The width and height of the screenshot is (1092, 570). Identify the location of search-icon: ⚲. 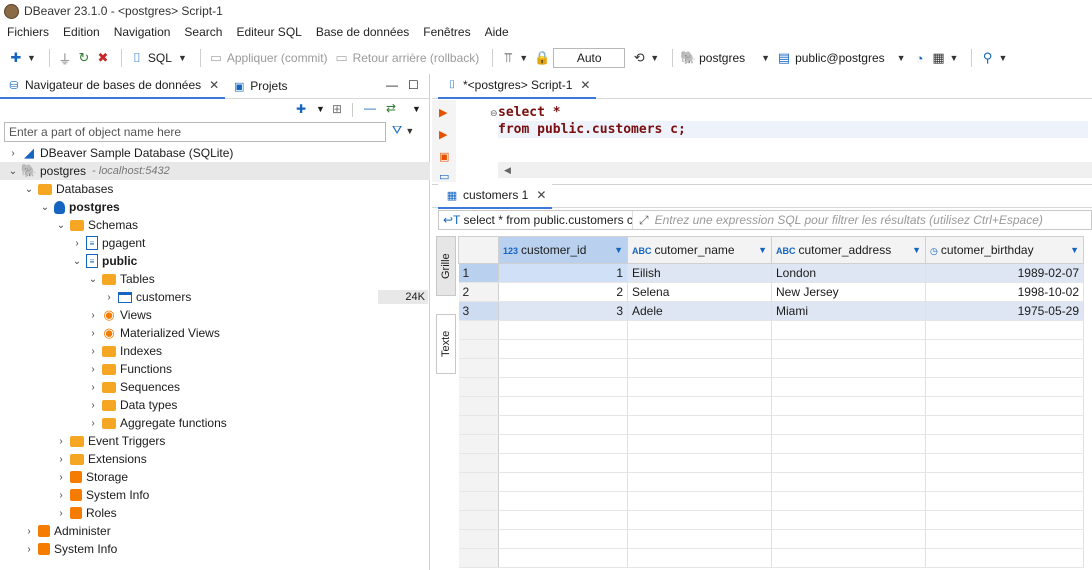
(987, 58).